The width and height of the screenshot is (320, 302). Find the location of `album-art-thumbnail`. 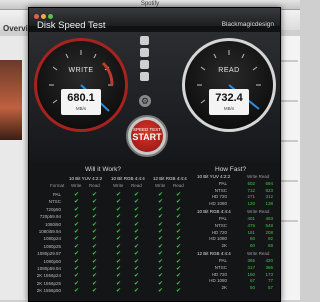

album-art-thumbnail is located at coordinates (11, 100).